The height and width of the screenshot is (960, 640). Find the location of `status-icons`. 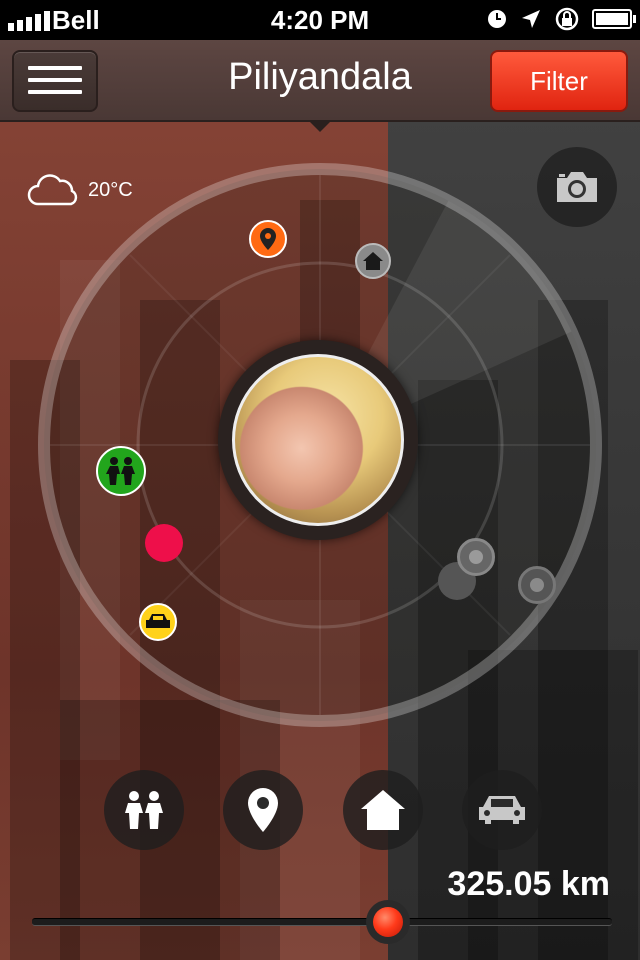

status-icons is located at coordinates (561, 19).